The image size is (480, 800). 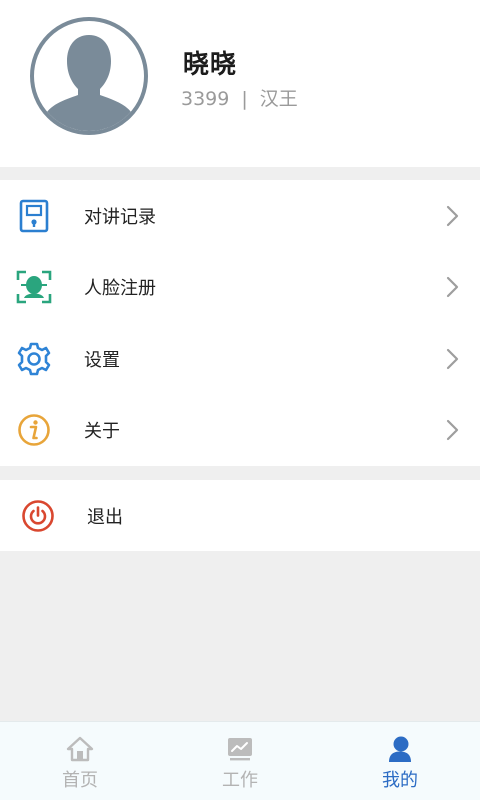 I want to click on avatar-silhouette-icon, so click(x=89, y=83).